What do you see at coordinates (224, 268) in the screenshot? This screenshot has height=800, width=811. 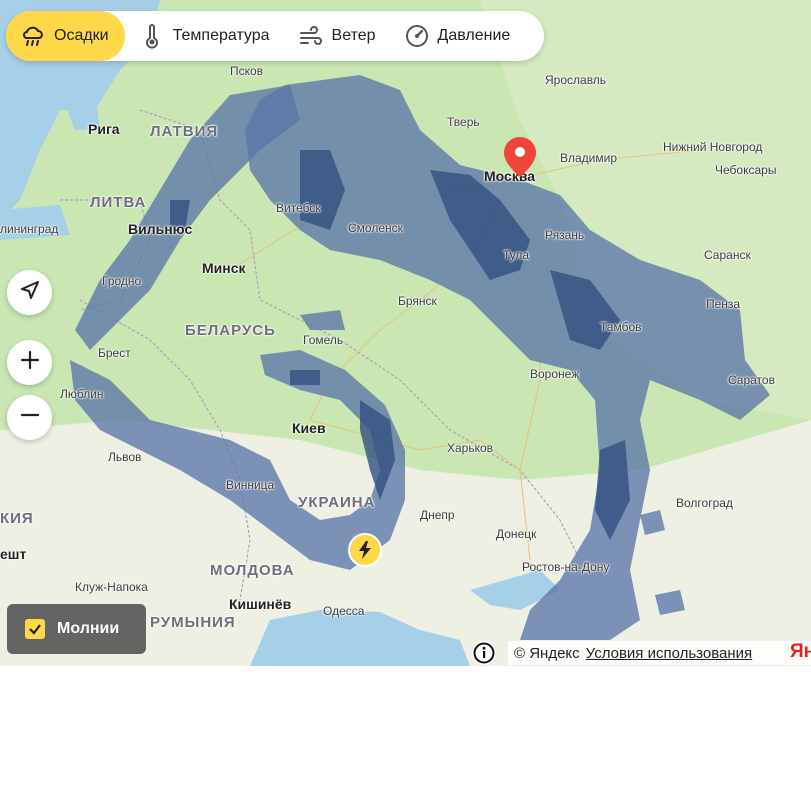 I see `city-label-minsk: Минск` at bounding box center [224, 268].